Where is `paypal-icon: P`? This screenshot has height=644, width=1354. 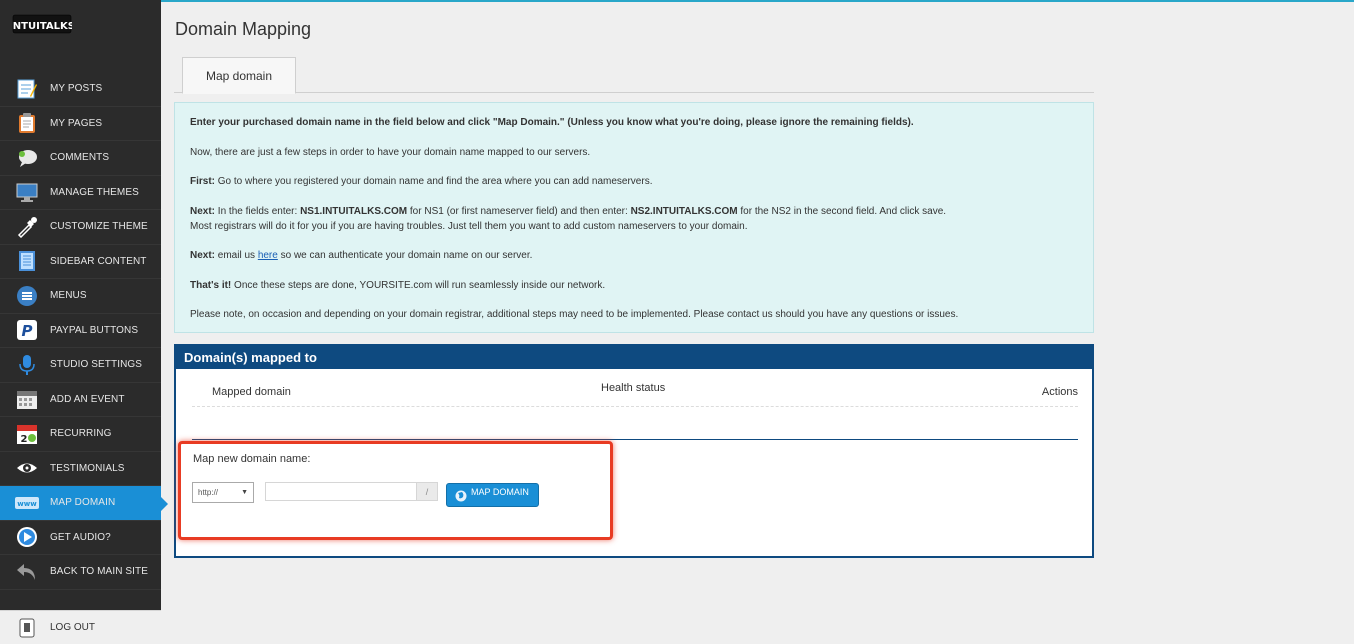 paypal-icon: P is located at coordinates (27, 330).